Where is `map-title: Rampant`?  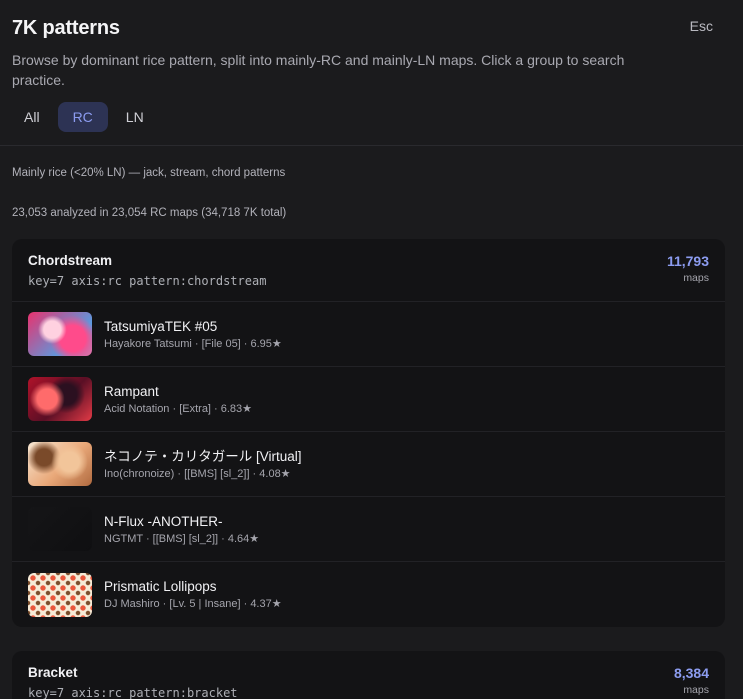
map-title: Rampant is located at coordinates (131, 391).